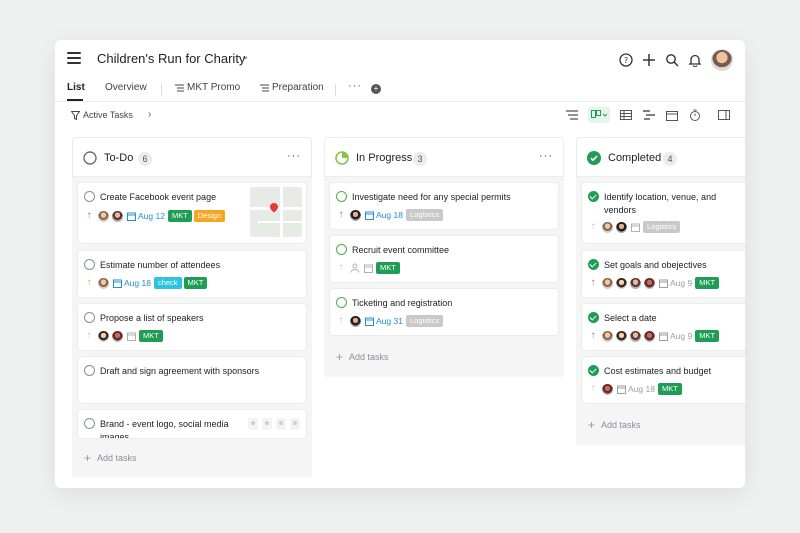 This screenshot has width=800, height=533. What do you see at coordinates (74, 58) in the screenshot?
I see `menu-icon` at bounding box center [74, 58].